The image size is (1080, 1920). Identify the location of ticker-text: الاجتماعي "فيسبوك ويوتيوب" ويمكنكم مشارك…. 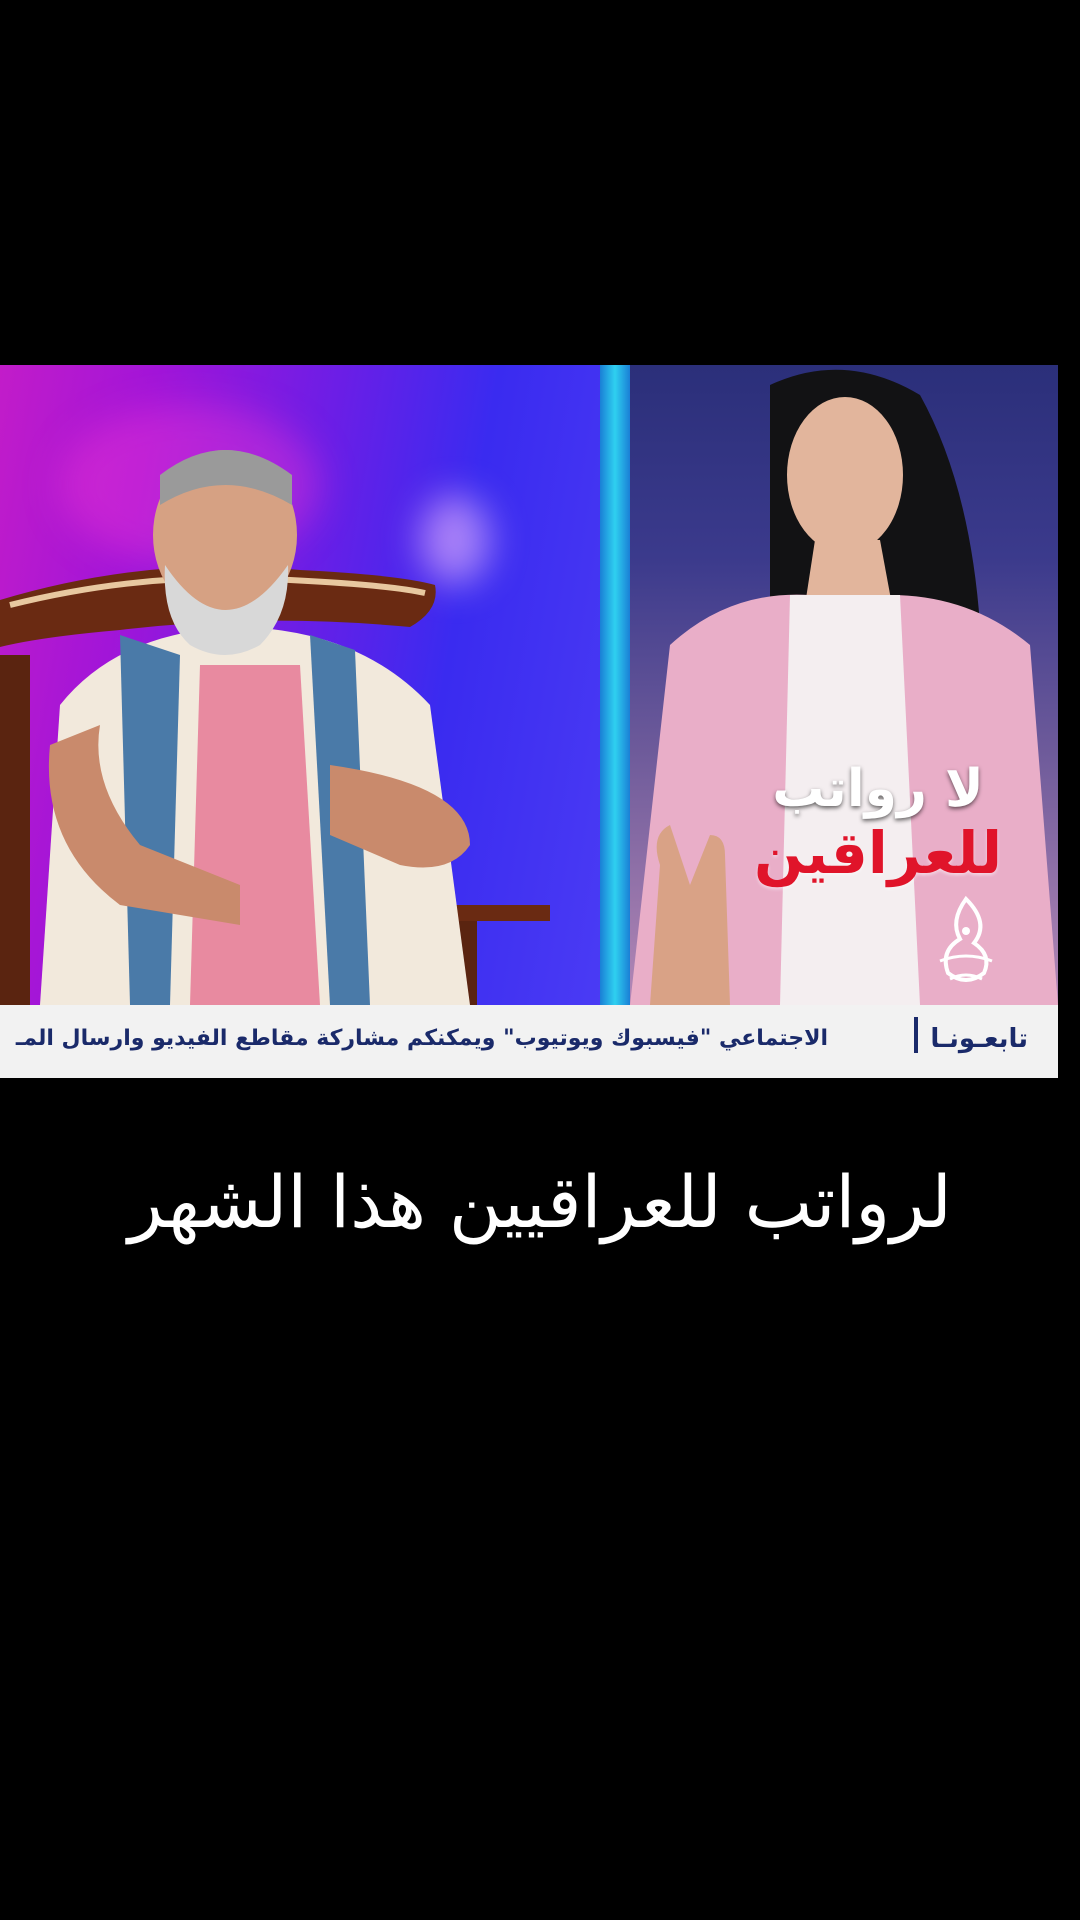
(421, 1038).